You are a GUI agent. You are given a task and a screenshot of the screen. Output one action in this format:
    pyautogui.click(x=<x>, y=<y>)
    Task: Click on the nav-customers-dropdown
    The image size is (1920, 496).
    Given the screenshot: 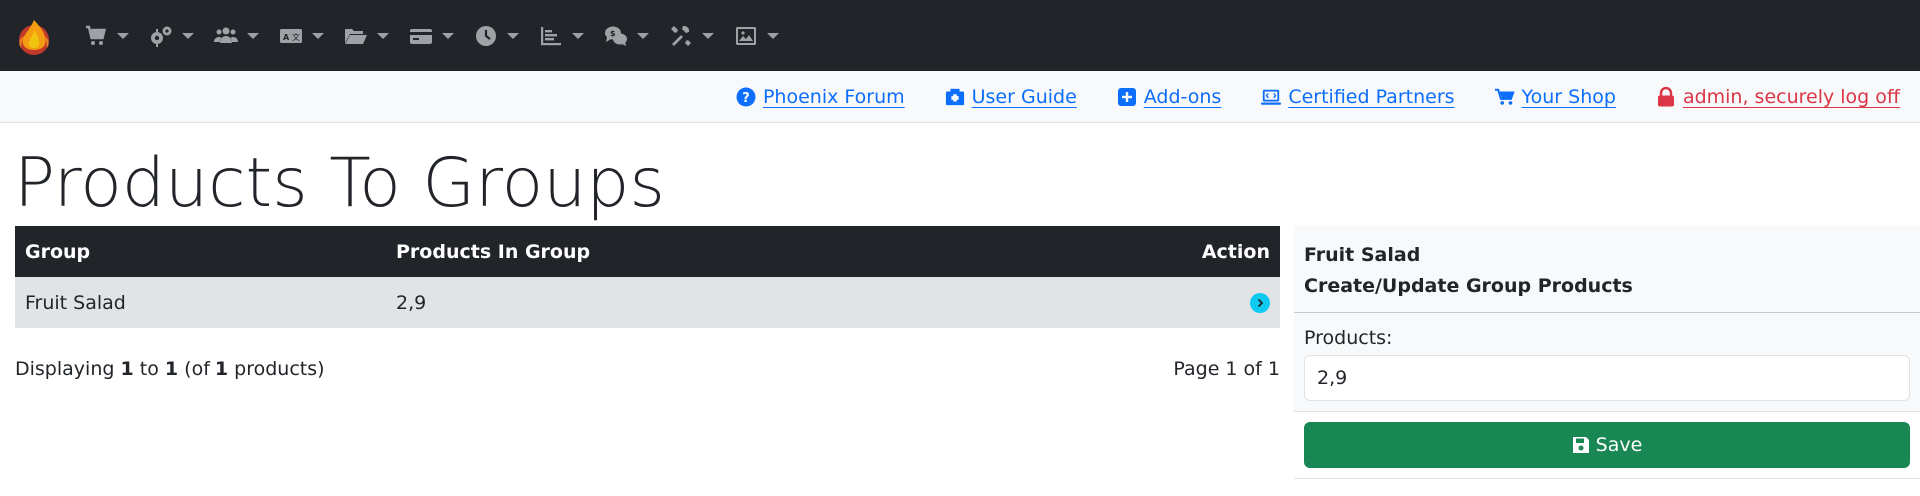 What is the action you would take?
    pyautogui.click(x=236, y=36)
    